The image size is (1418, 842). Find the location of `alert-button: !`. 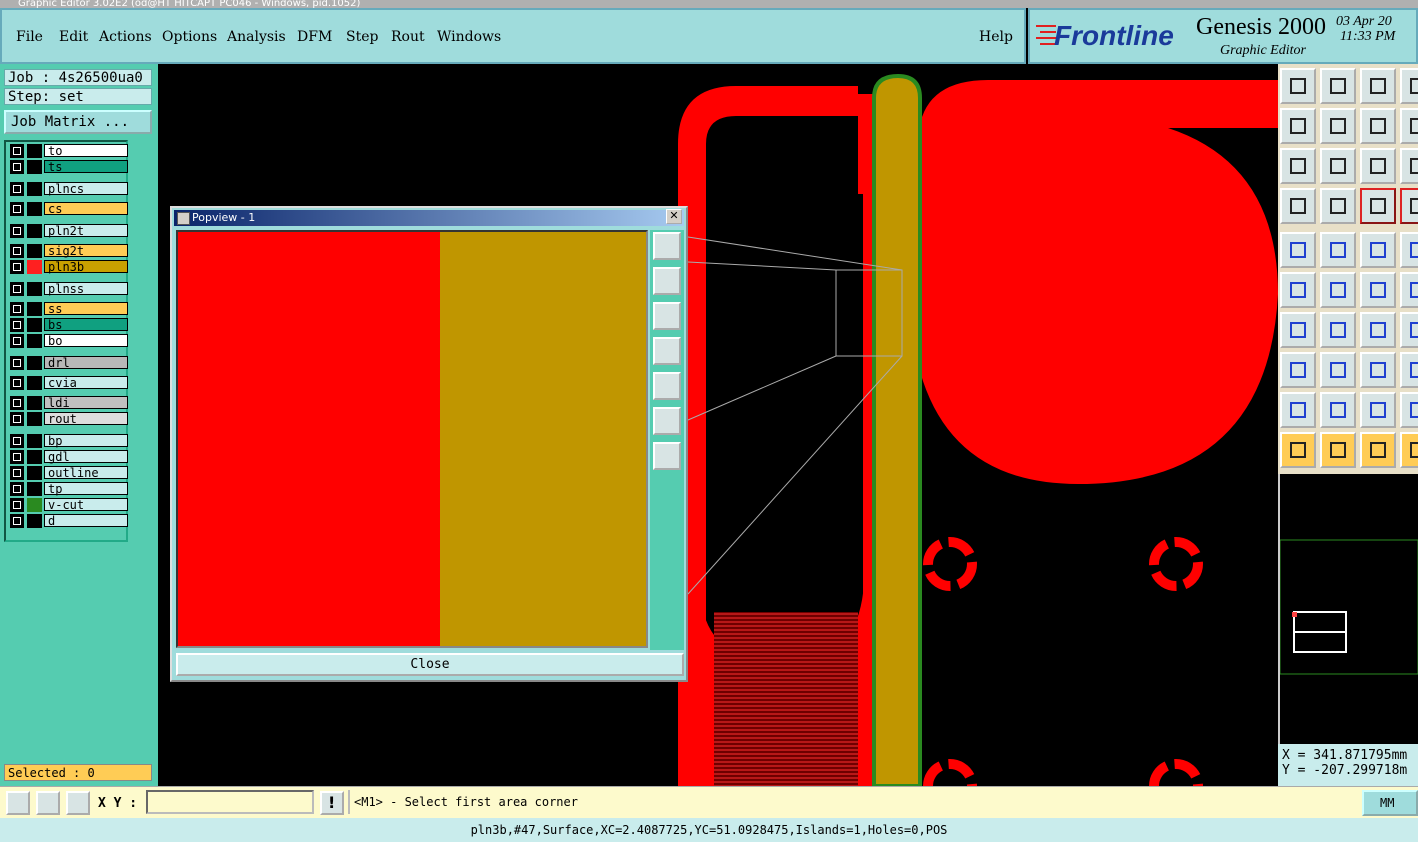

alert-button: ! is located at coordinates (332, 803).